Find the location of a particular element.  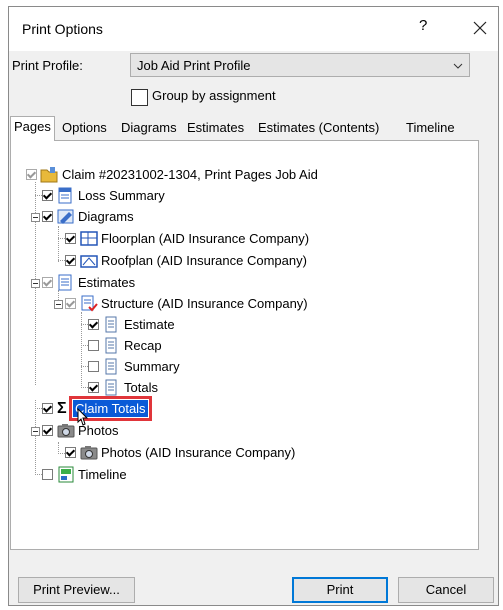

tree-label: Photos (AID Insurance Company) is located at coordinates (198, 452).